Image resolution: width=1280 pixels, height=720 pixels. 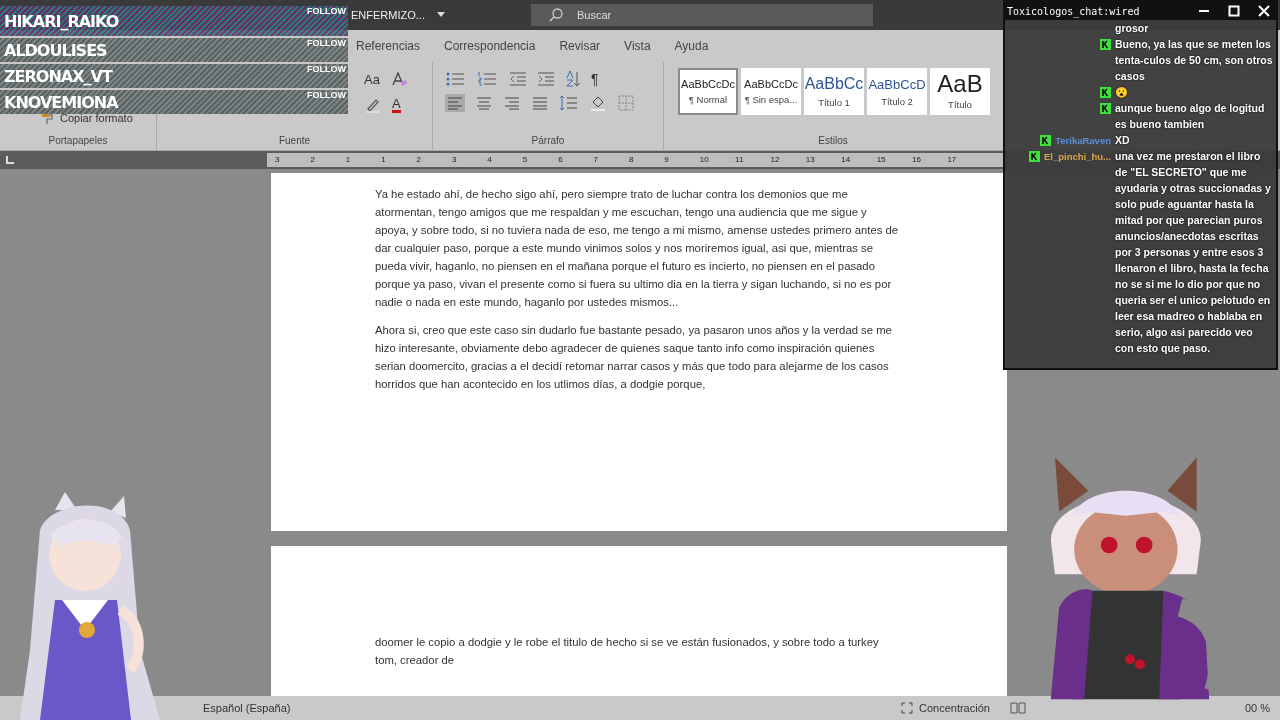 What do you see at coordinates (708, 91) in the screenshot?
I see `style-gallery-item: AaBbCcDc ¶ Normal` at bounding box center [708, 91].